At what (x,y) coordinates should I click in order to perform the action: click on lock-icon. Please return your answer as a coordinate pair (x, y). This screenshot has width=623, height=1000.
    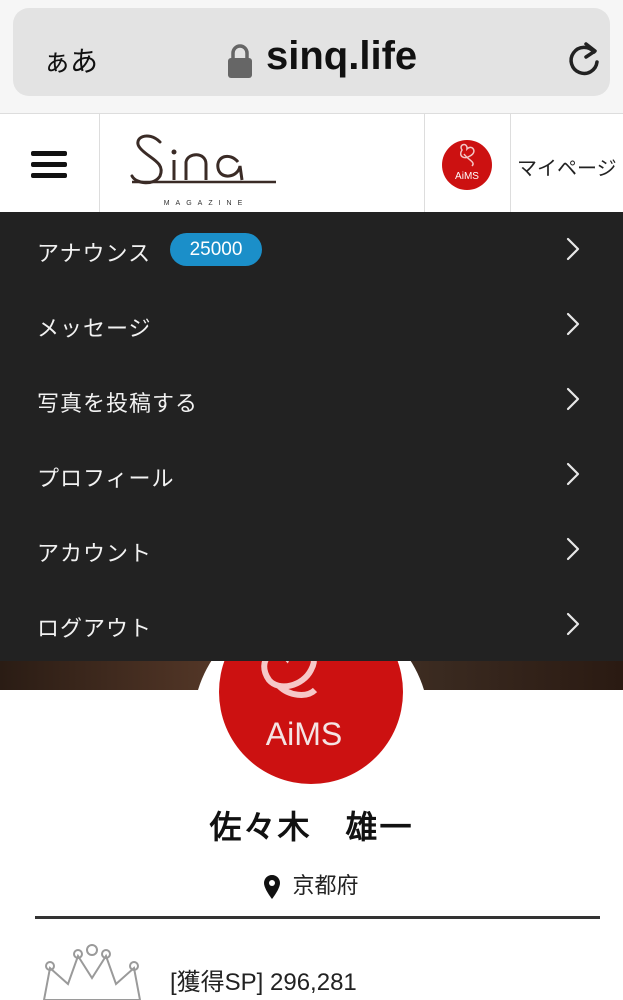
    Looking at the image, I should click on (240, 61).